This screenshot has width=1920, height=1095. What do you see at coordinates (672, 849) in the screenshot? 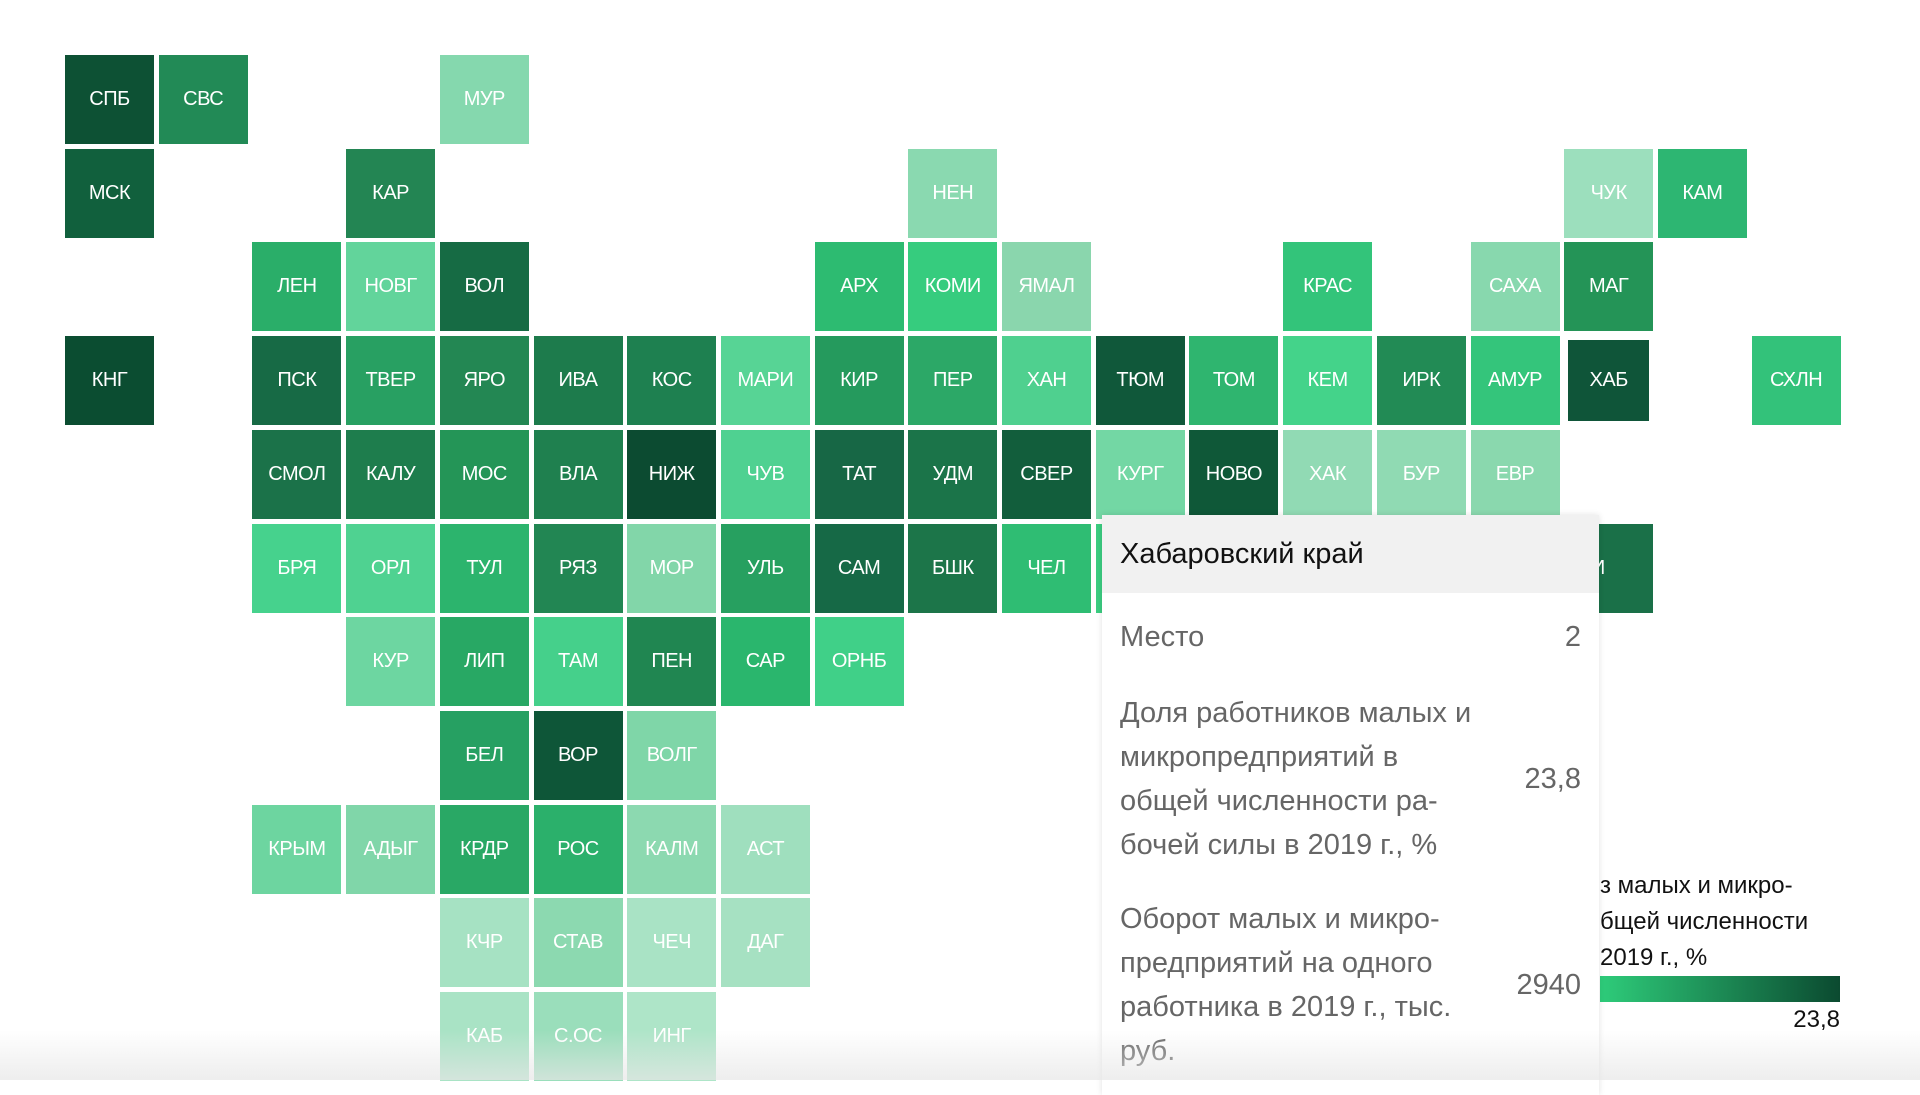
I see `region-tile: КАЛМ` at bounding box center [672, 849].